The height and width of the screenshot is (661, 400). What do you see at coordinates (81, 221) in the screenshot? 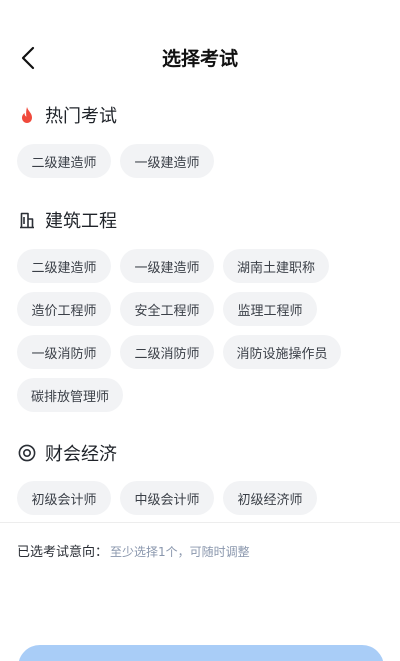
I see `section-construction-title: 建筑工程` at bounding box center [81, 221].